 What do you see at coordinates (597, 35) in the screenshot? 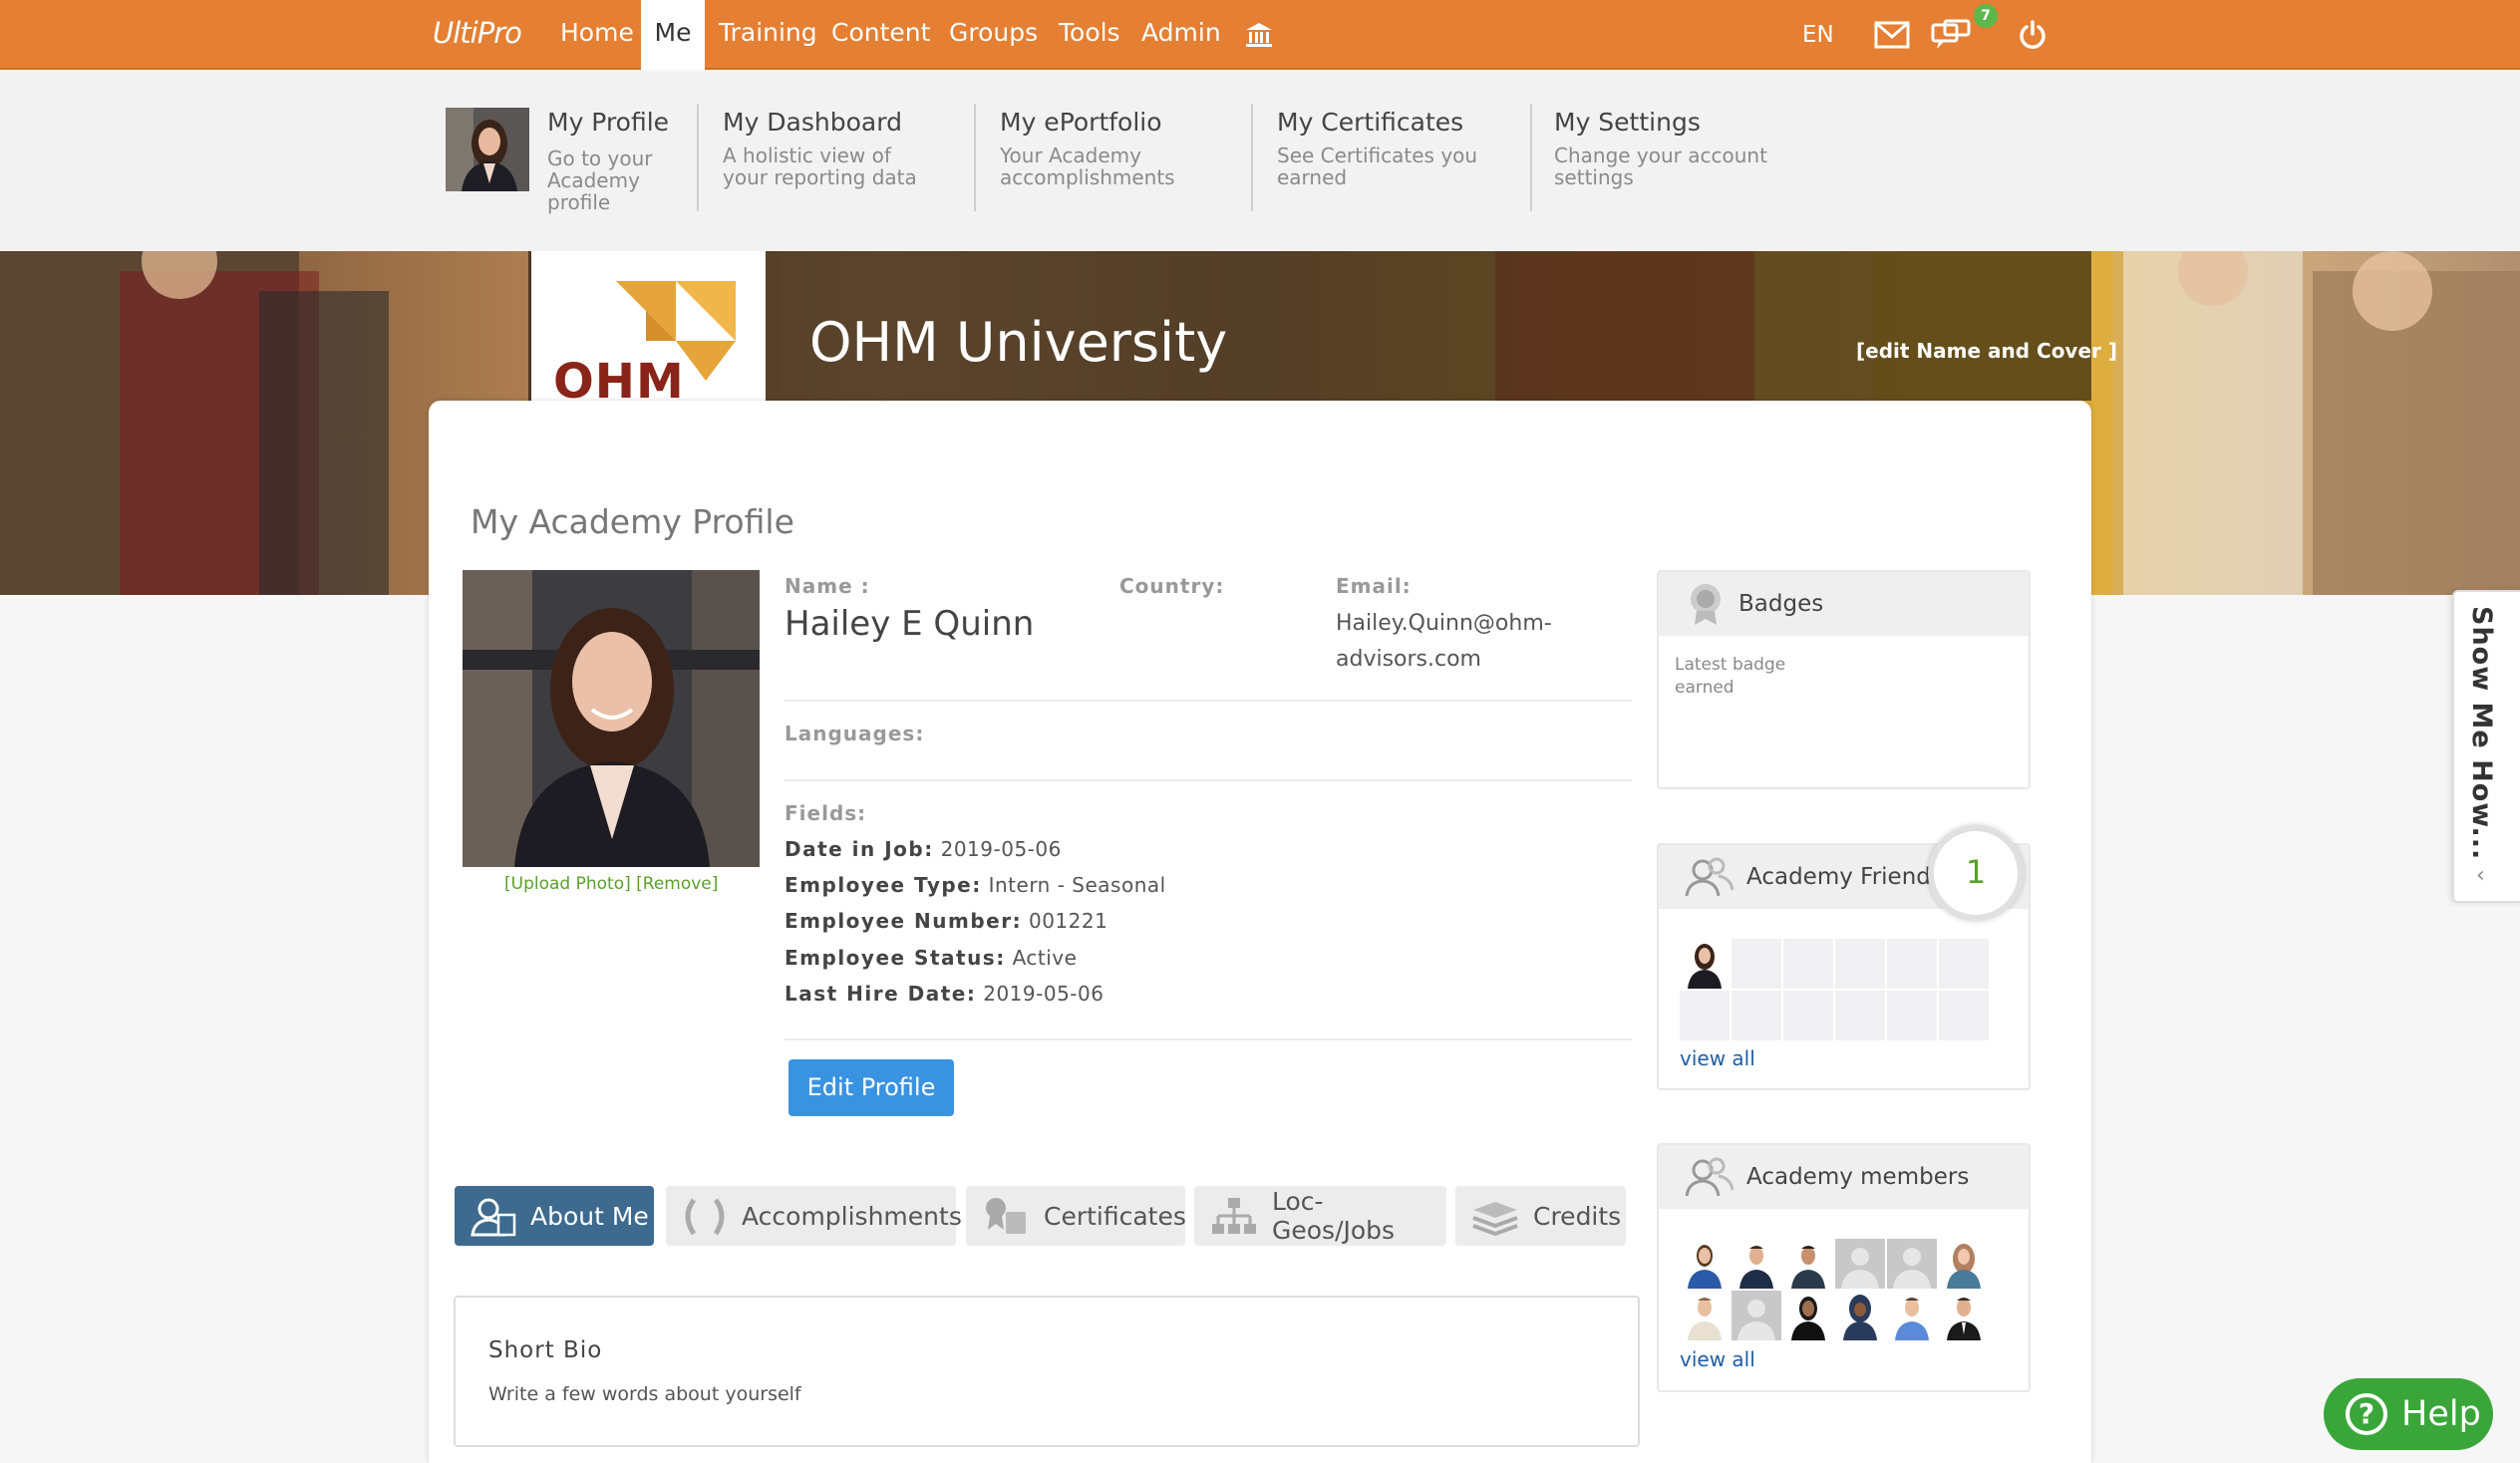
I see `nav-home: Home` at bounding box center [597, 35].